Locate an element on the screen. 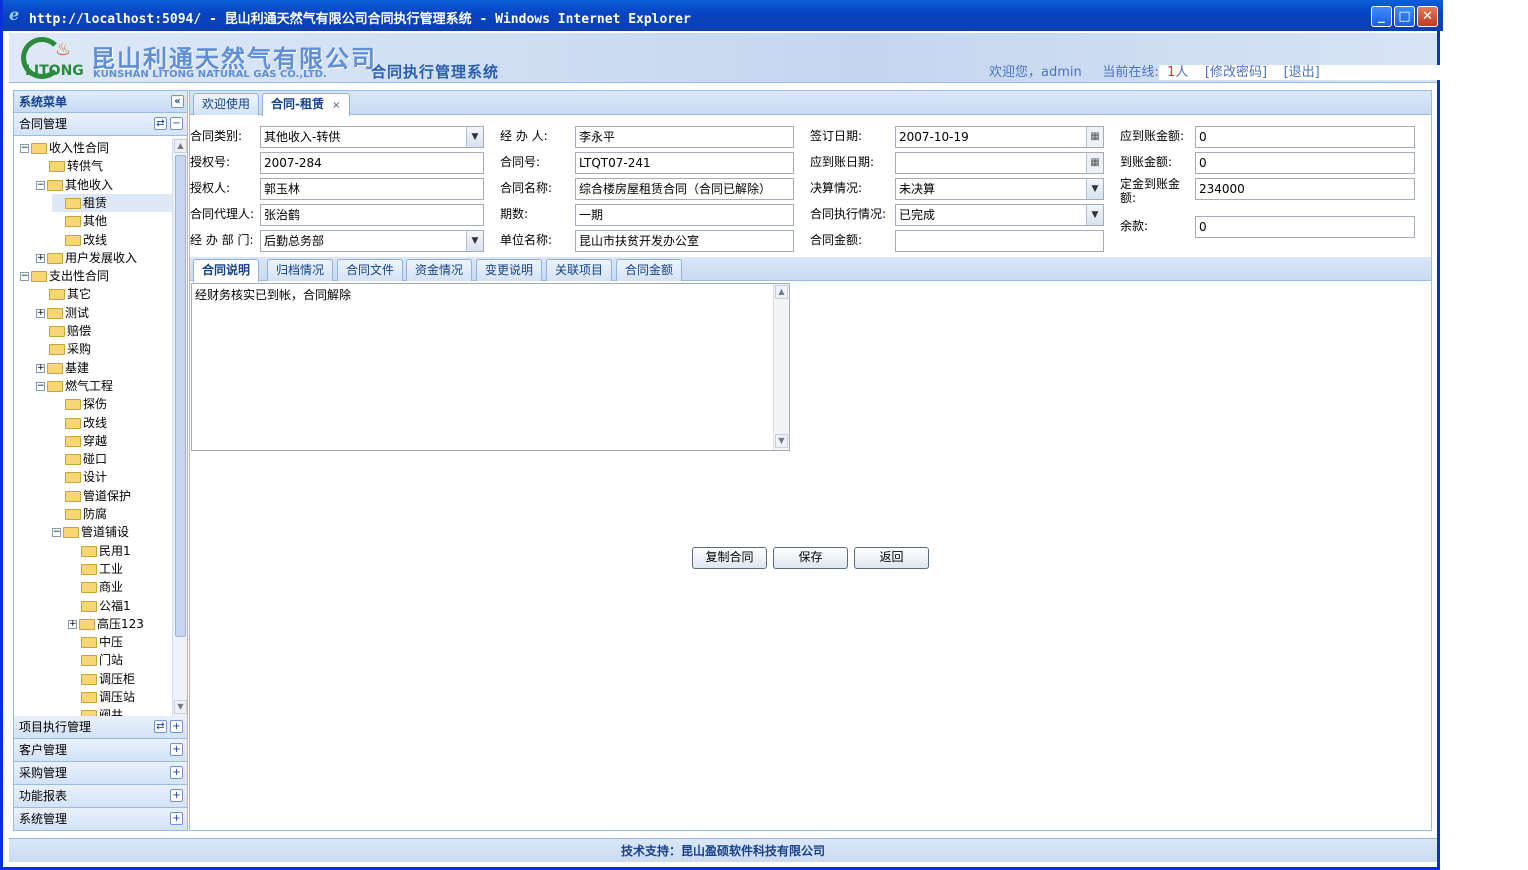 The height and width of the screenshot is (870, 1528). tree-node: 赔偿 is located at coordinates (63, 331).